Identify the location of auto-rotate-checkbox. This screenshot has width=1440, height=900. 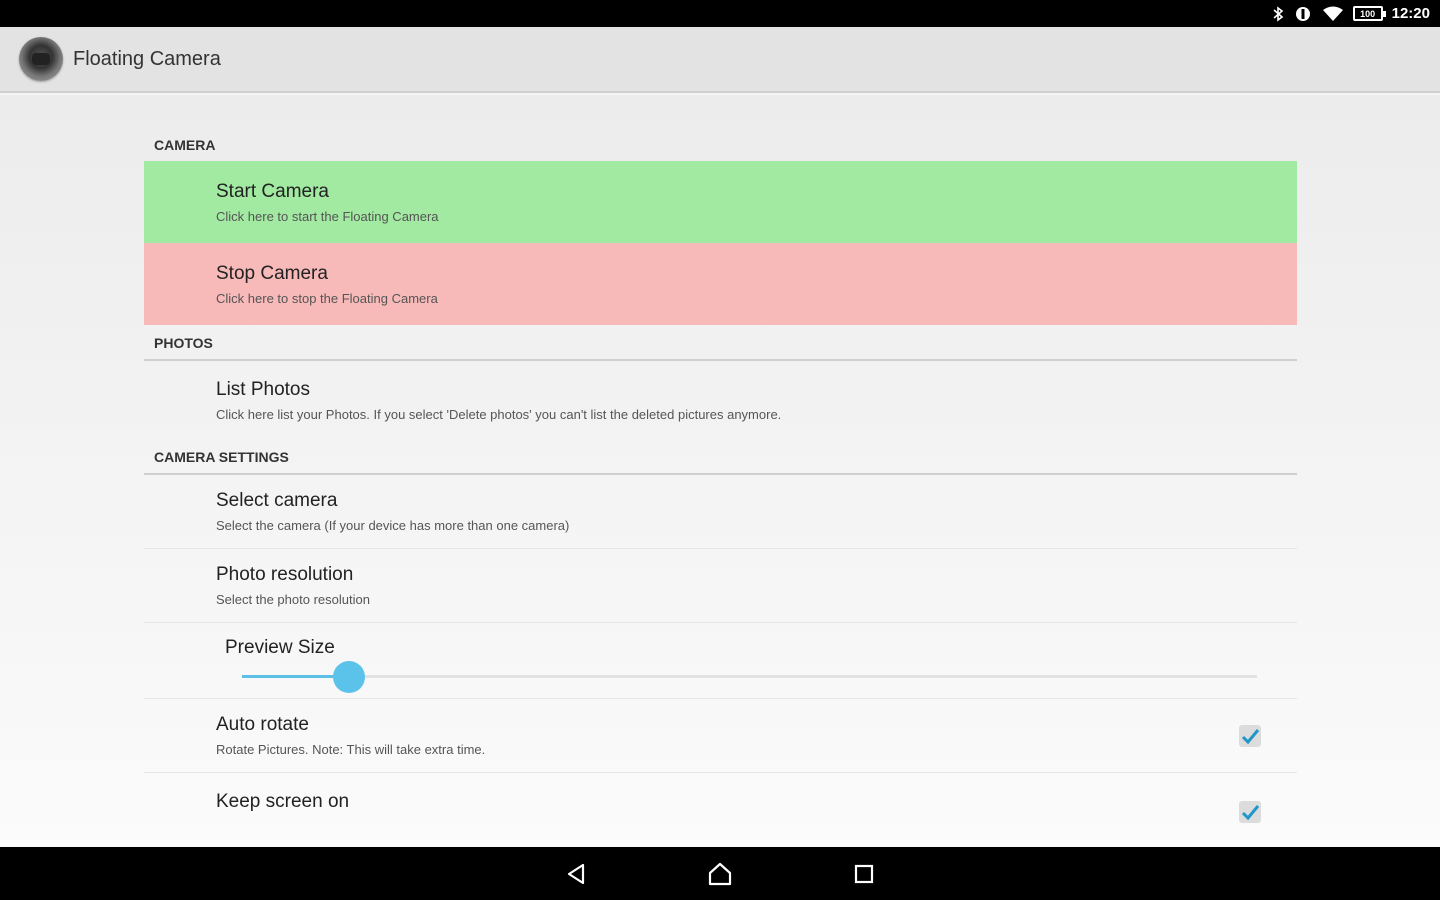
(1250, 735).